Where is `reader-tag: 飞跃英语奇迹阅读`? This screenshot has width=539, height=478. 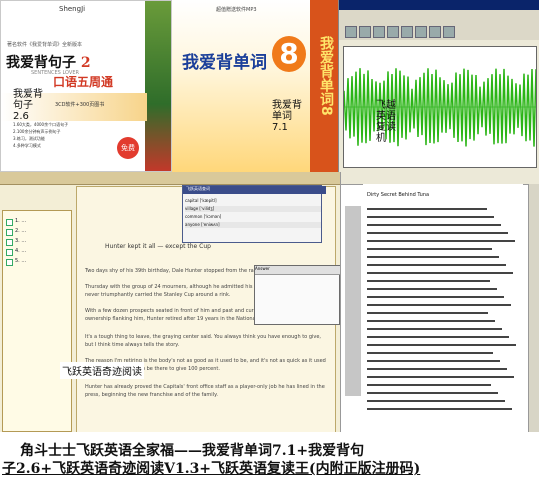 reader-tag: 飞跃英语奇迹阅读 is located at coordinates (102, 370).